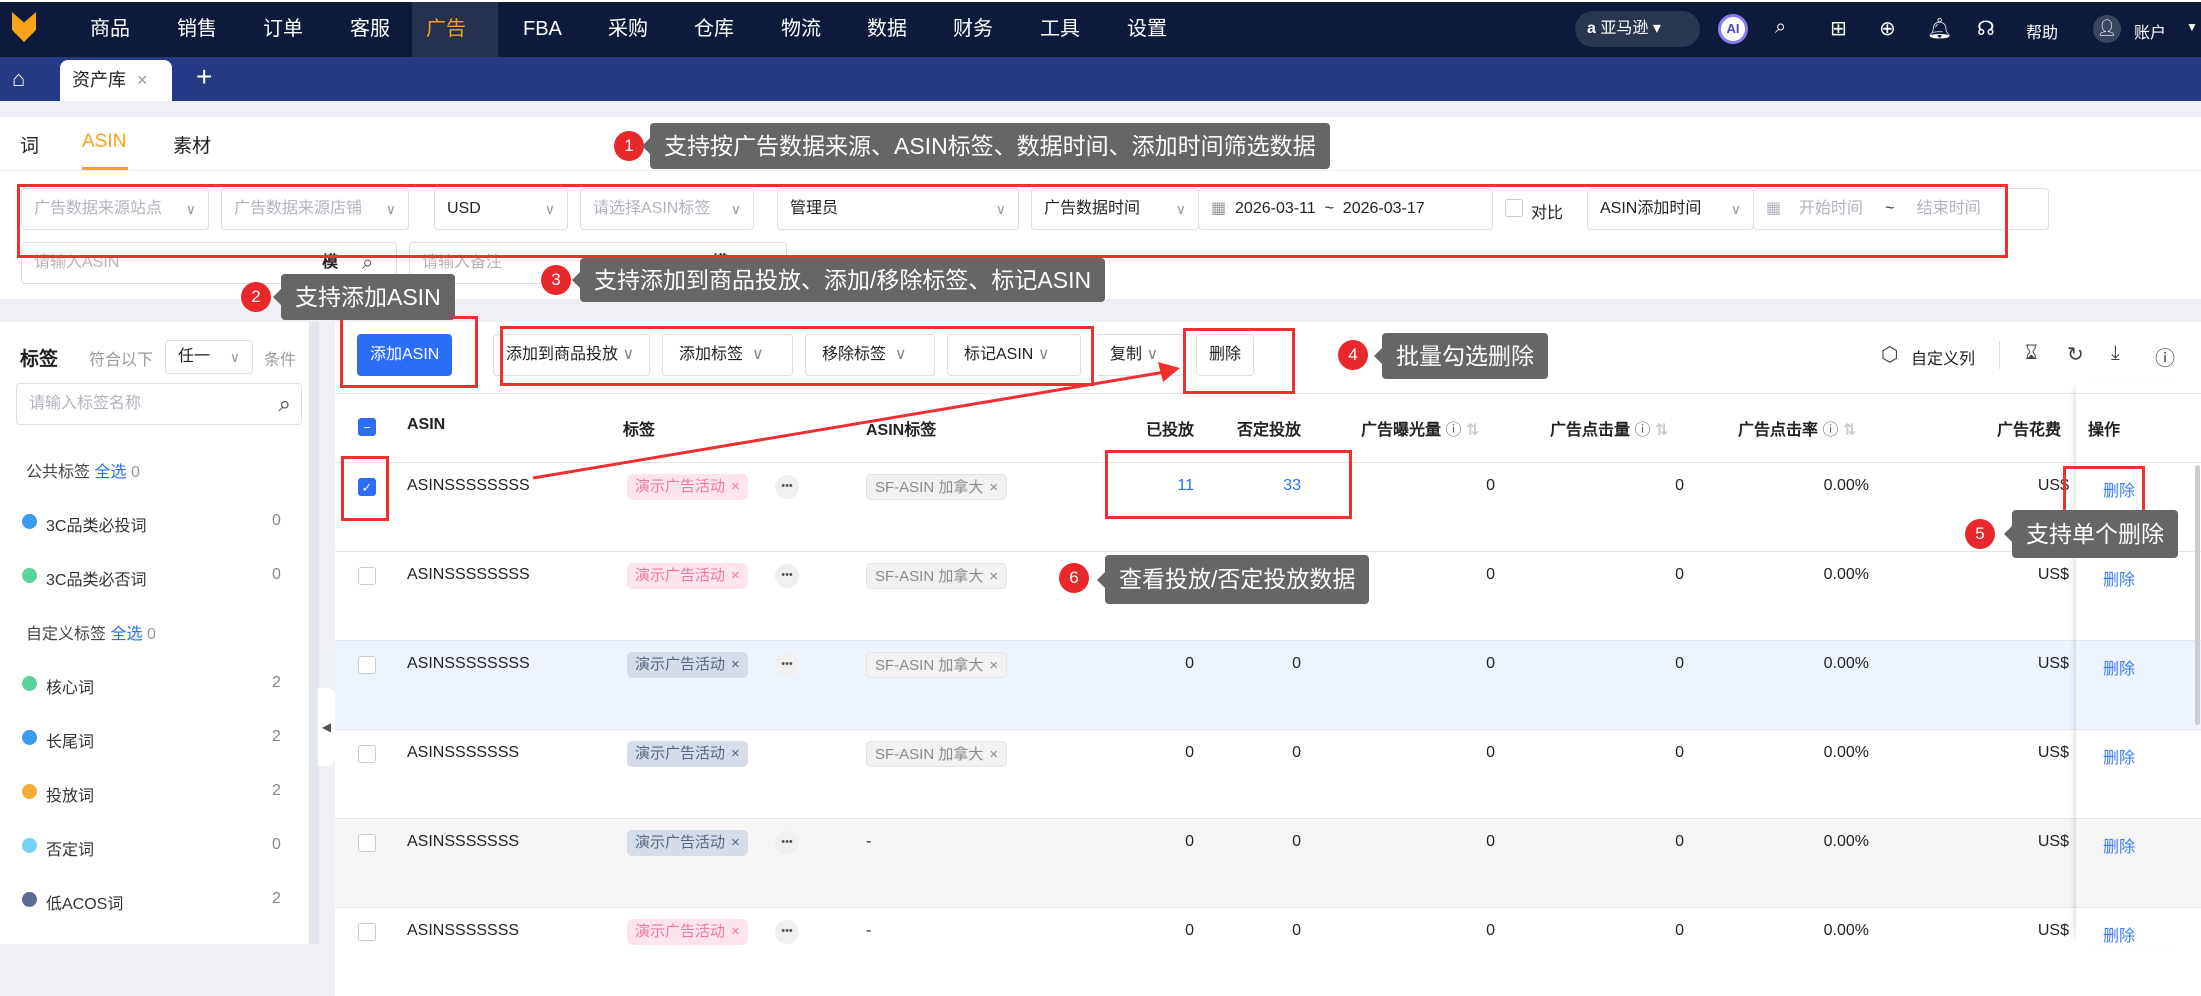 This screenshot has width=2201, height=996. I want to click on annotation-number: 2, so click(256, 297).